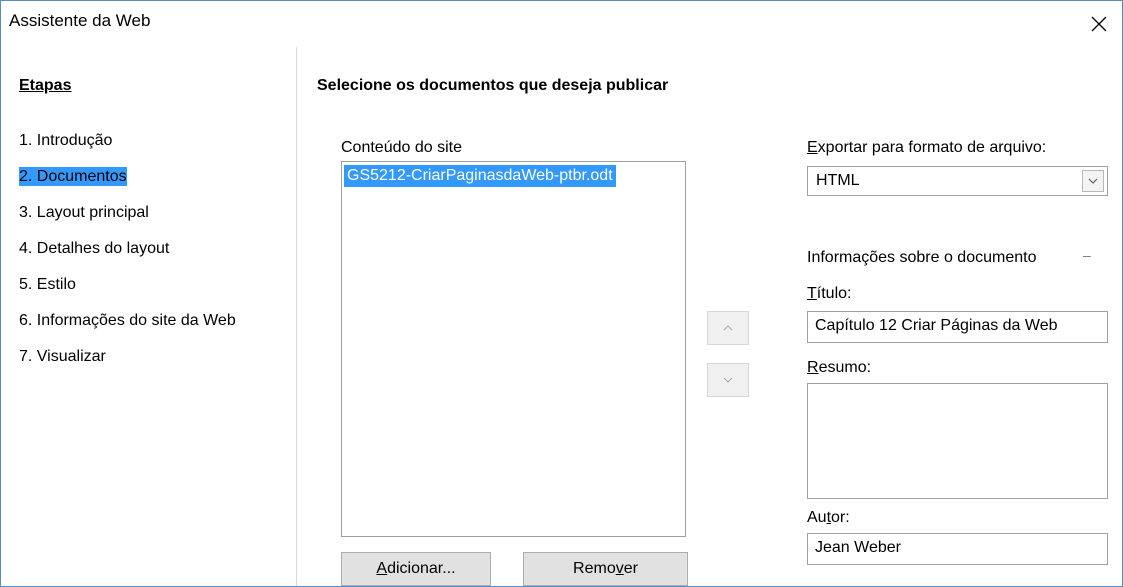 This screenshot has width=1123, height=587. Describe the element at coordinates (401, 147) in the screenshot. I see `site-content-label: Conteúdo do site` at that location.